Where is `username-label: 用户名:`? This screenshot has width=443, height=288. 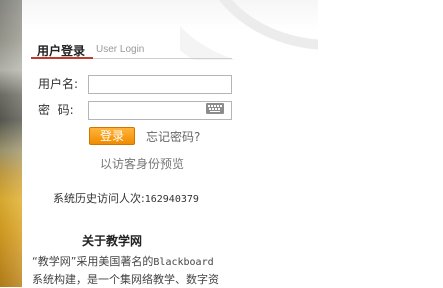 username-label: 用户名: is located at coordinates (58, 84).